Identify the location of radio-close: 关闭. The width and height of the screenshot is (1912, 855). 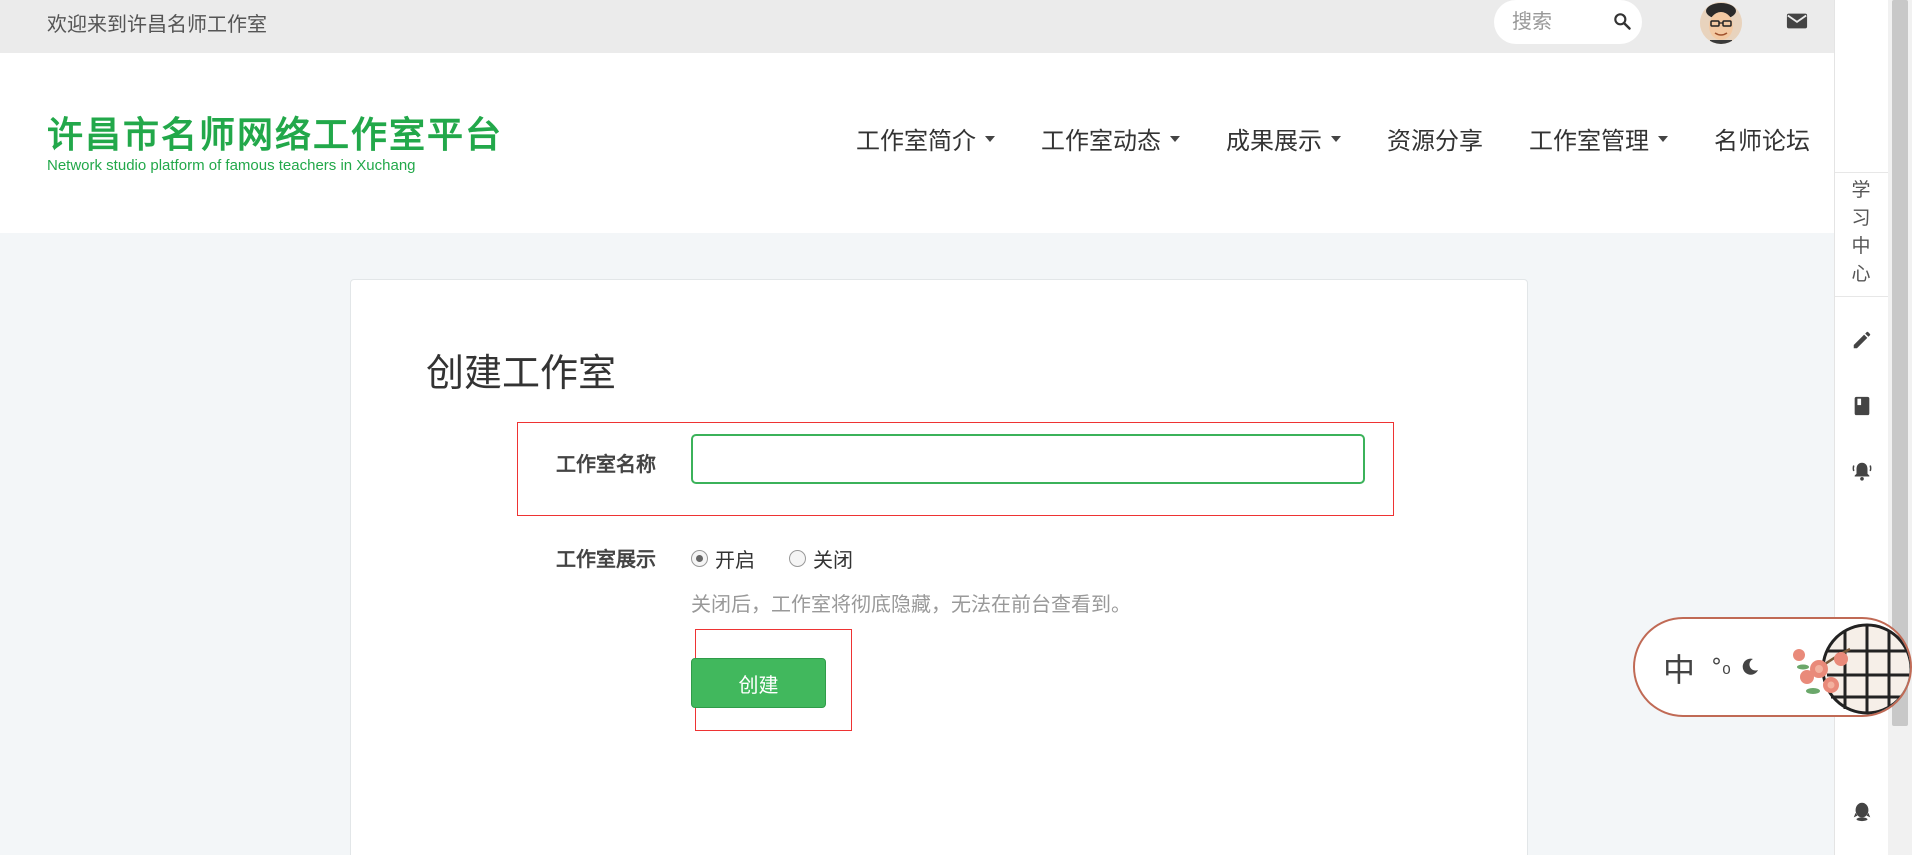
(821, 558).